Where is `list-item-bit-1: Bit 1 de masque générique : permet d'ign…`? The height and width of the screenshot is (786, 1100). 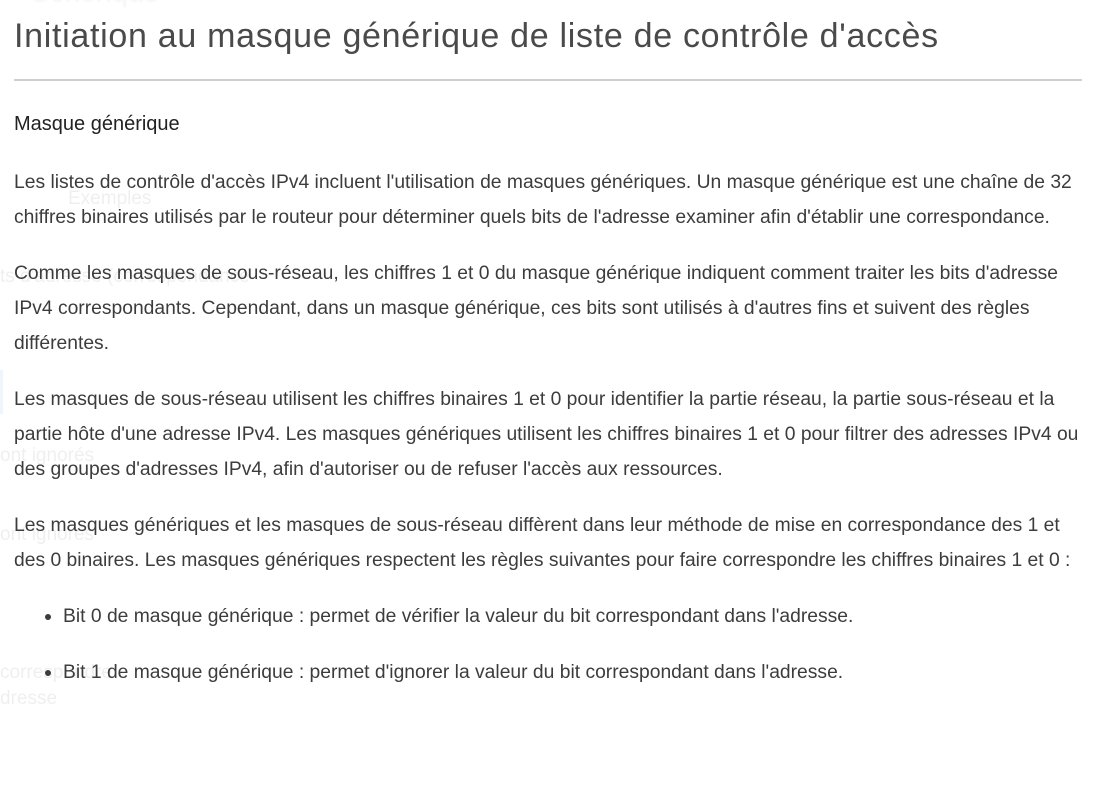 list-item-bit-1: Bit 1 de masque générique : permet d'ign… is located at coordinates (562, 672).